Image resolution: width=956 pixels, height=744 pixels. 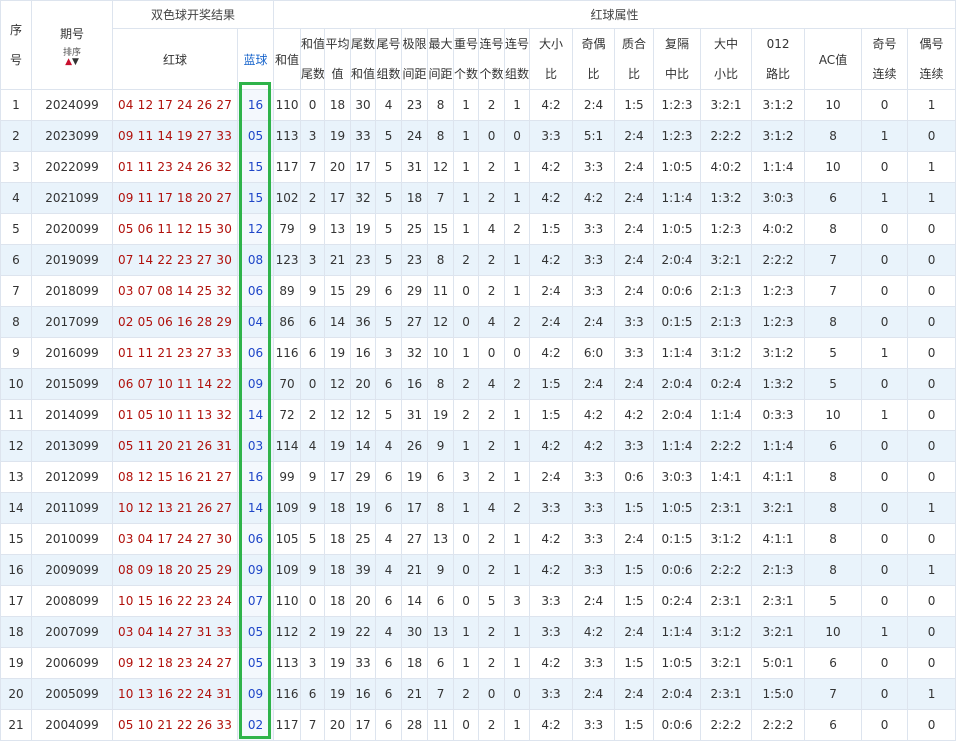 I want to click on issue-number-cell: 2020099, so click(x=72, y=229).